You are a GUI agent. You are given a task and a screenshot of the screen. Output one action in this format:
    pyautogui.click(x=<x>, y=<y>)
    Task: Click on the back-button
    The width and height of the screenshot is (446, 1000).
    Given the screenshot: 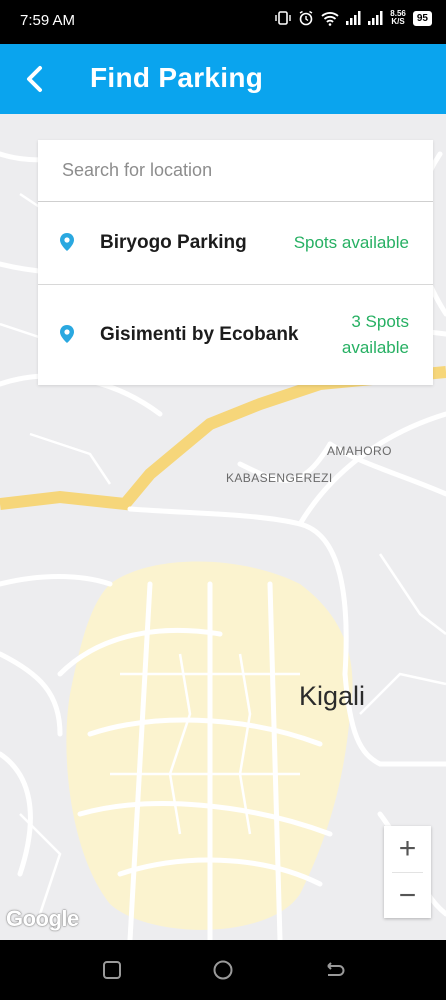 What is the action you would take?
    pyautogui.click(x=35, y=79)
    